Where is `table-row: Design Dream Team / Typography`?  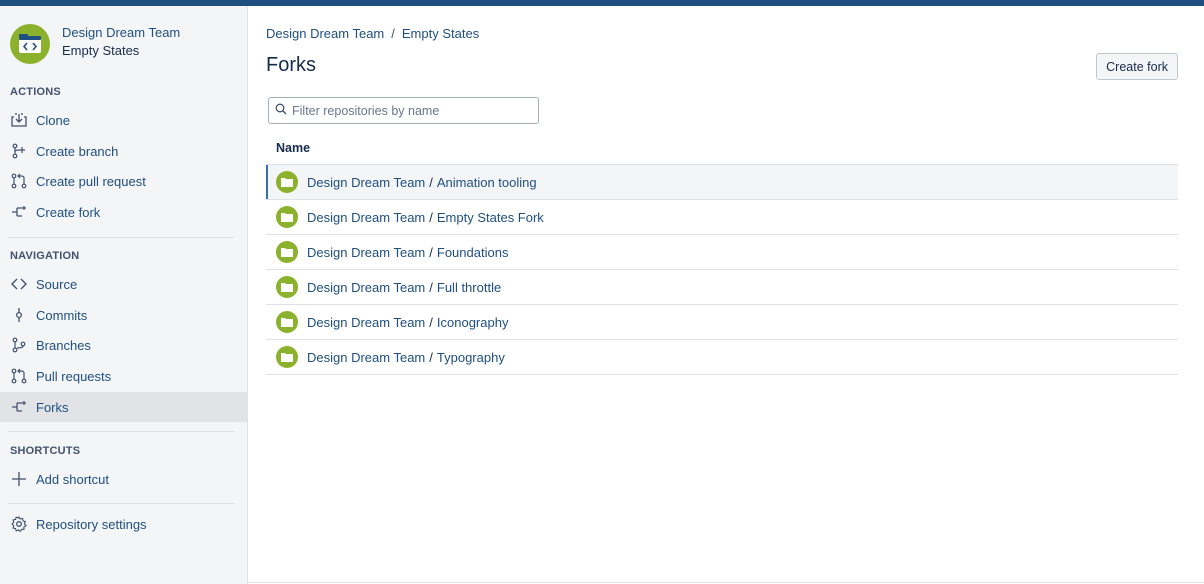 table-row: Design Dream Team / Typography is located at coordinates (722, 357).